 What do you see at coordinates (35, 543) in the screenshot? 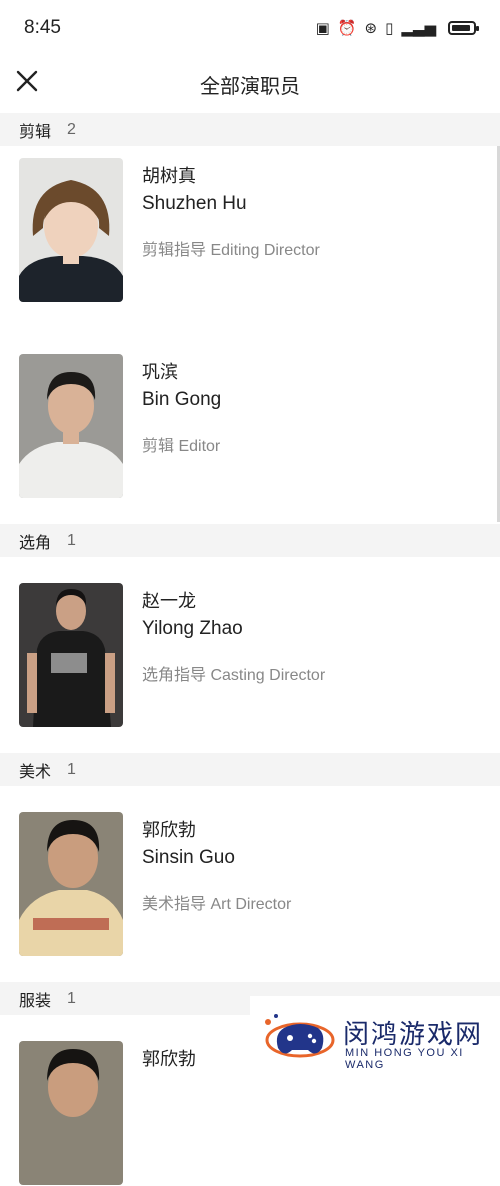
I see `section-name: 选角` at bounding box center [35, 543].